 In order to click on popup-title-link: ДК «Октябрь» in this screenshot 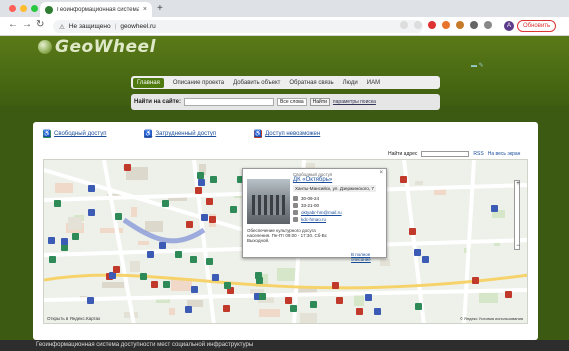, I will do `click(312, 180)`.